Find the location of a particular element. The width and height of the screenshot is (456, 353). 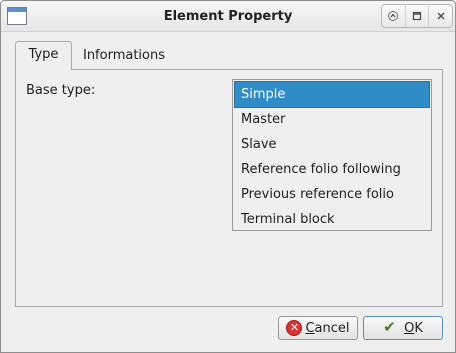

list-item-reference-folio-following: Reference folio following is located at coordinates (332, 169).